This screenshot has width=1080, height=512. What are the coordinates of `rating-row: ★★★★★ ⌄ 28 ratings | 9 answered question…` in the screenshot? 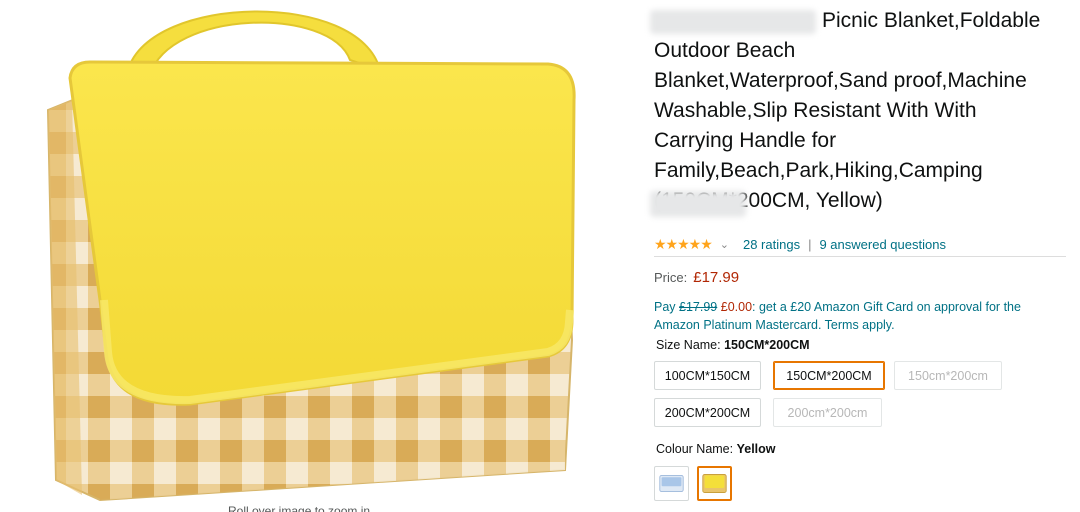 It's located at (800, 244).